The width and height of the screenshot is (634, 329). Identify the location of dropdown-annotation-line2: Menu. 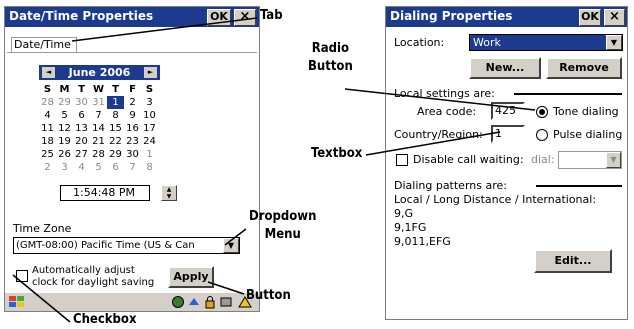
(282, 234).